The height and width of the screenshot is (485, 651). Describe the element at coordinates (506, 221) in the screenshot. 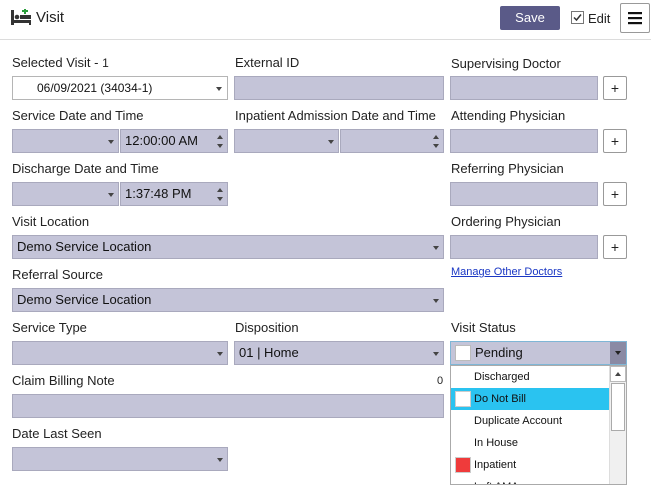

I see `ordering-physician-label: Ordering Physician` at that location.